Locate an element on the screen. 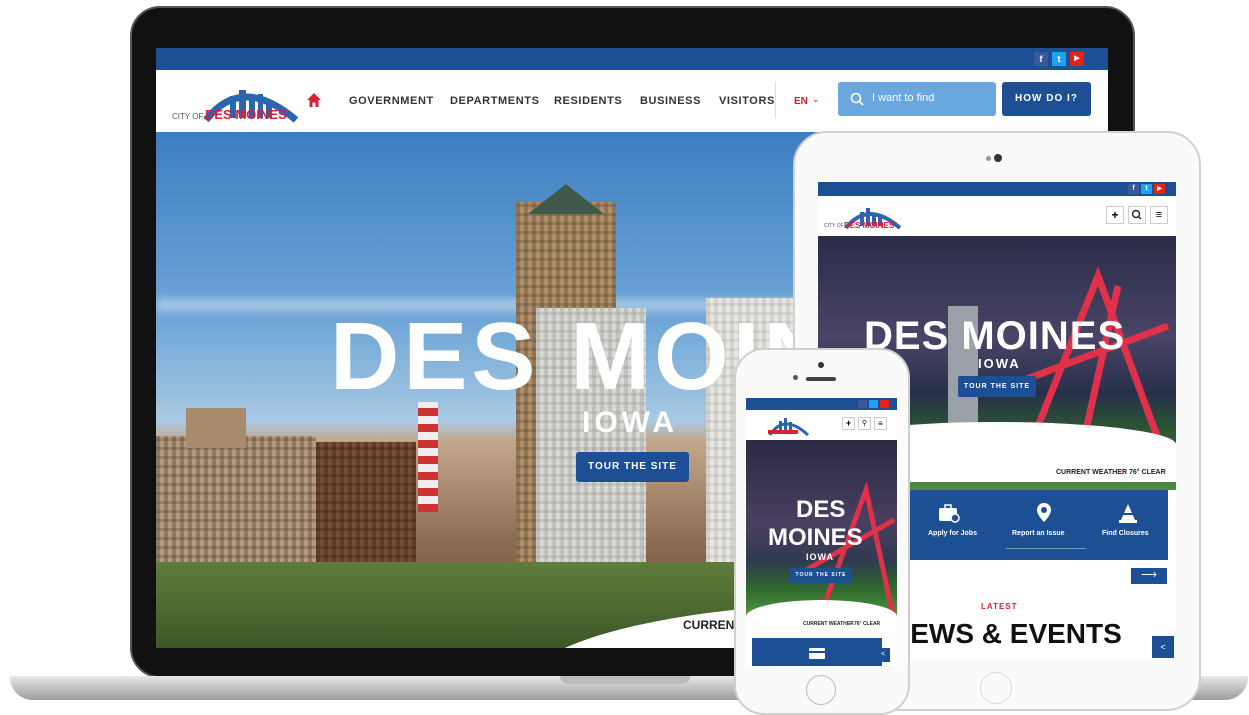 Image resolution: width=1249 pixels, height=715 pixels. tile-apply-jobs: Apply for Jobs is located at coordinates (952, 533).